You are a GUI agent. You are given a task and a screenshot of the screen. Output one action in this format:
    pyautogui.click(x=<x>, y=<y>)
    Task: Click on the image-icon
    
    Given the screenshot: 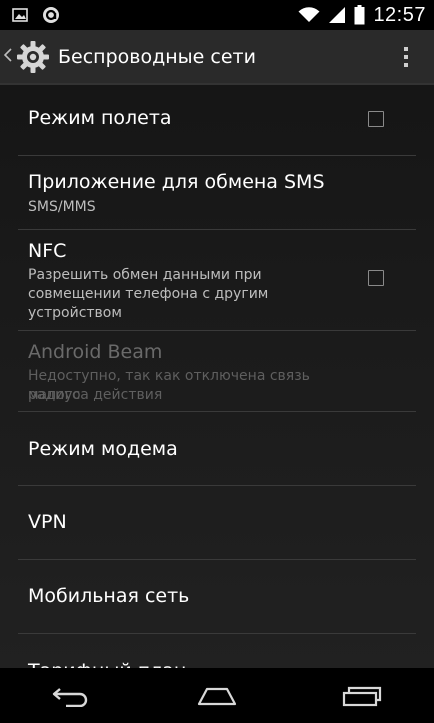 What is the action you would take?
    pyautogui.click(x=20, y=15)
    